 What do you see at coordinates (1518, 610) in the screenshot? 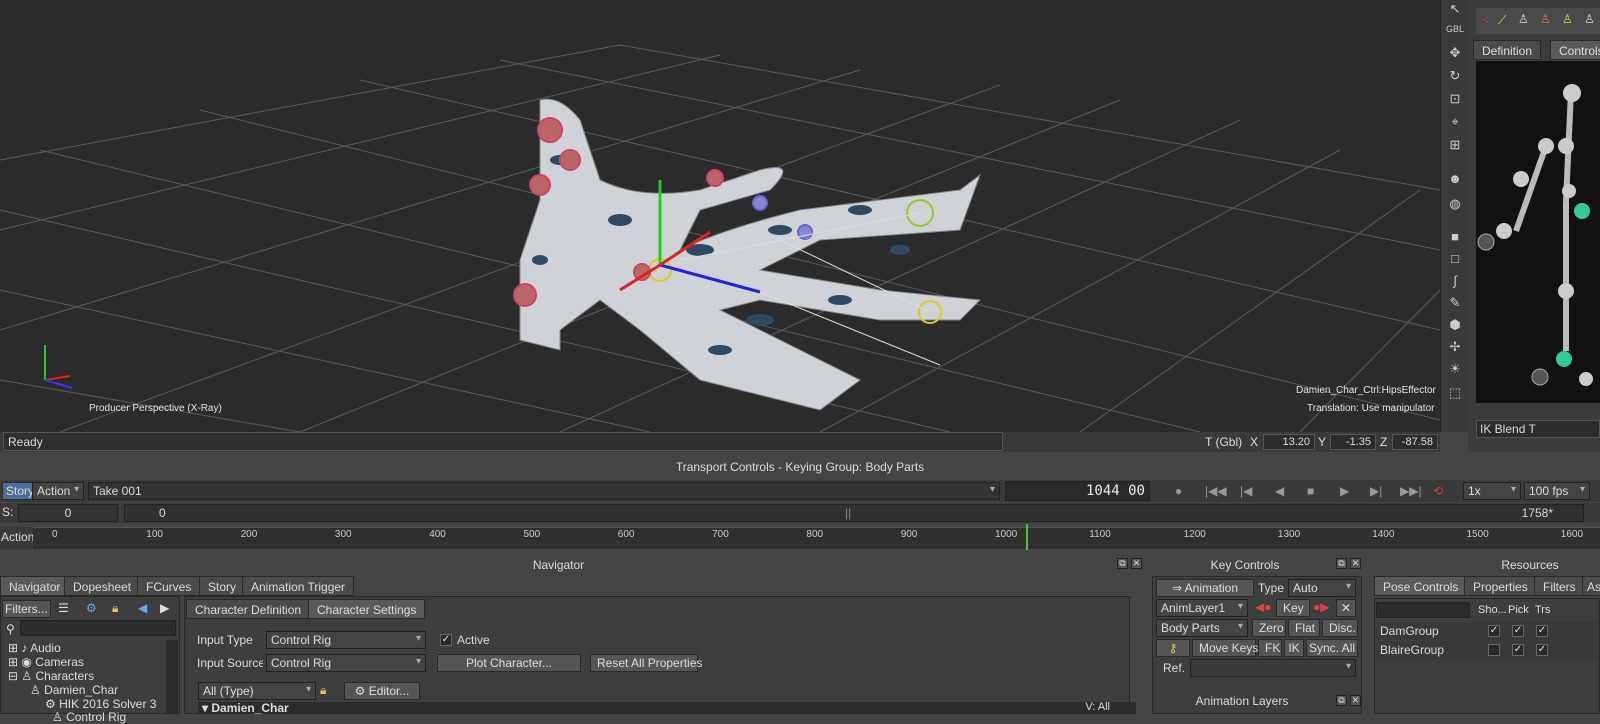
I see `column-pick: Pick` at bounding box center [1518, 610].